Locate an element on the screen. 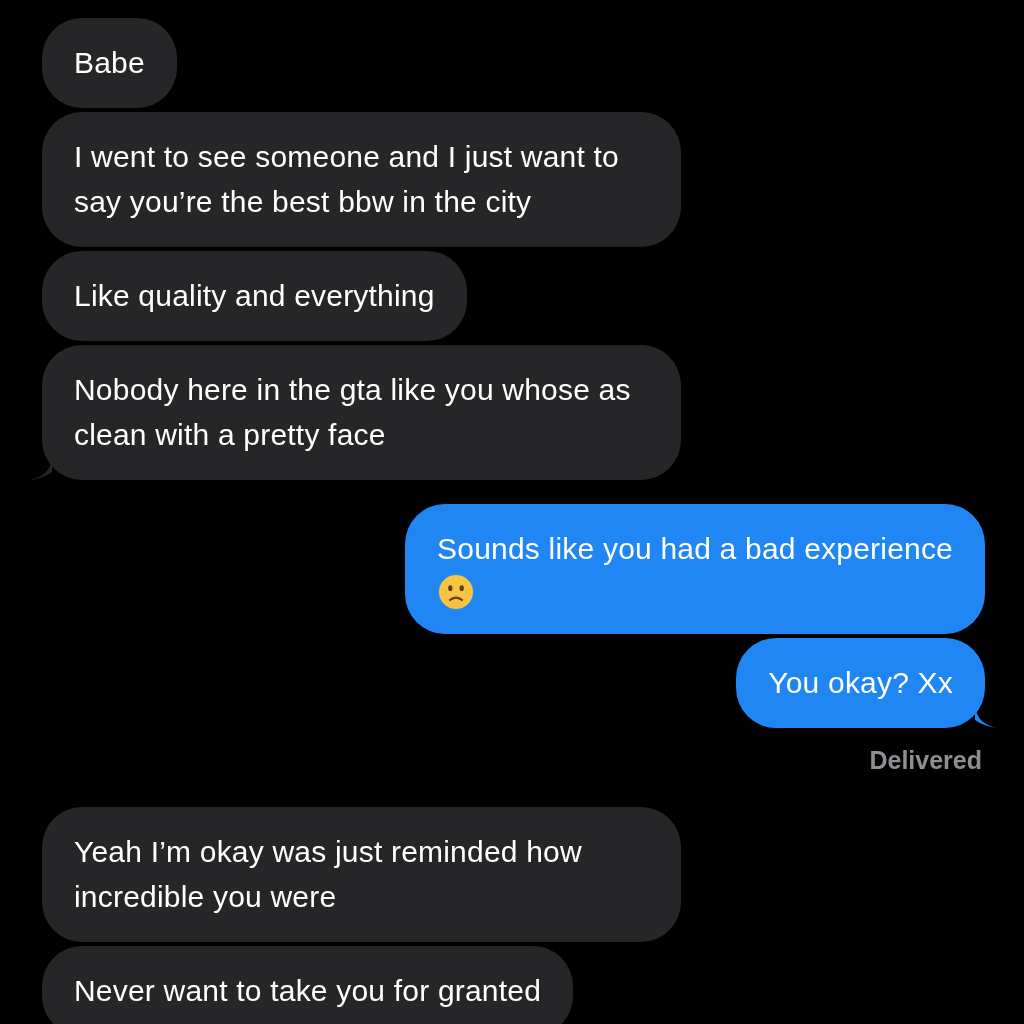 The image size is (1024, 1024). message-bubble: I went to see someone and I just want to say you’re the best bbw in the city is located at coordinates (361, 179).